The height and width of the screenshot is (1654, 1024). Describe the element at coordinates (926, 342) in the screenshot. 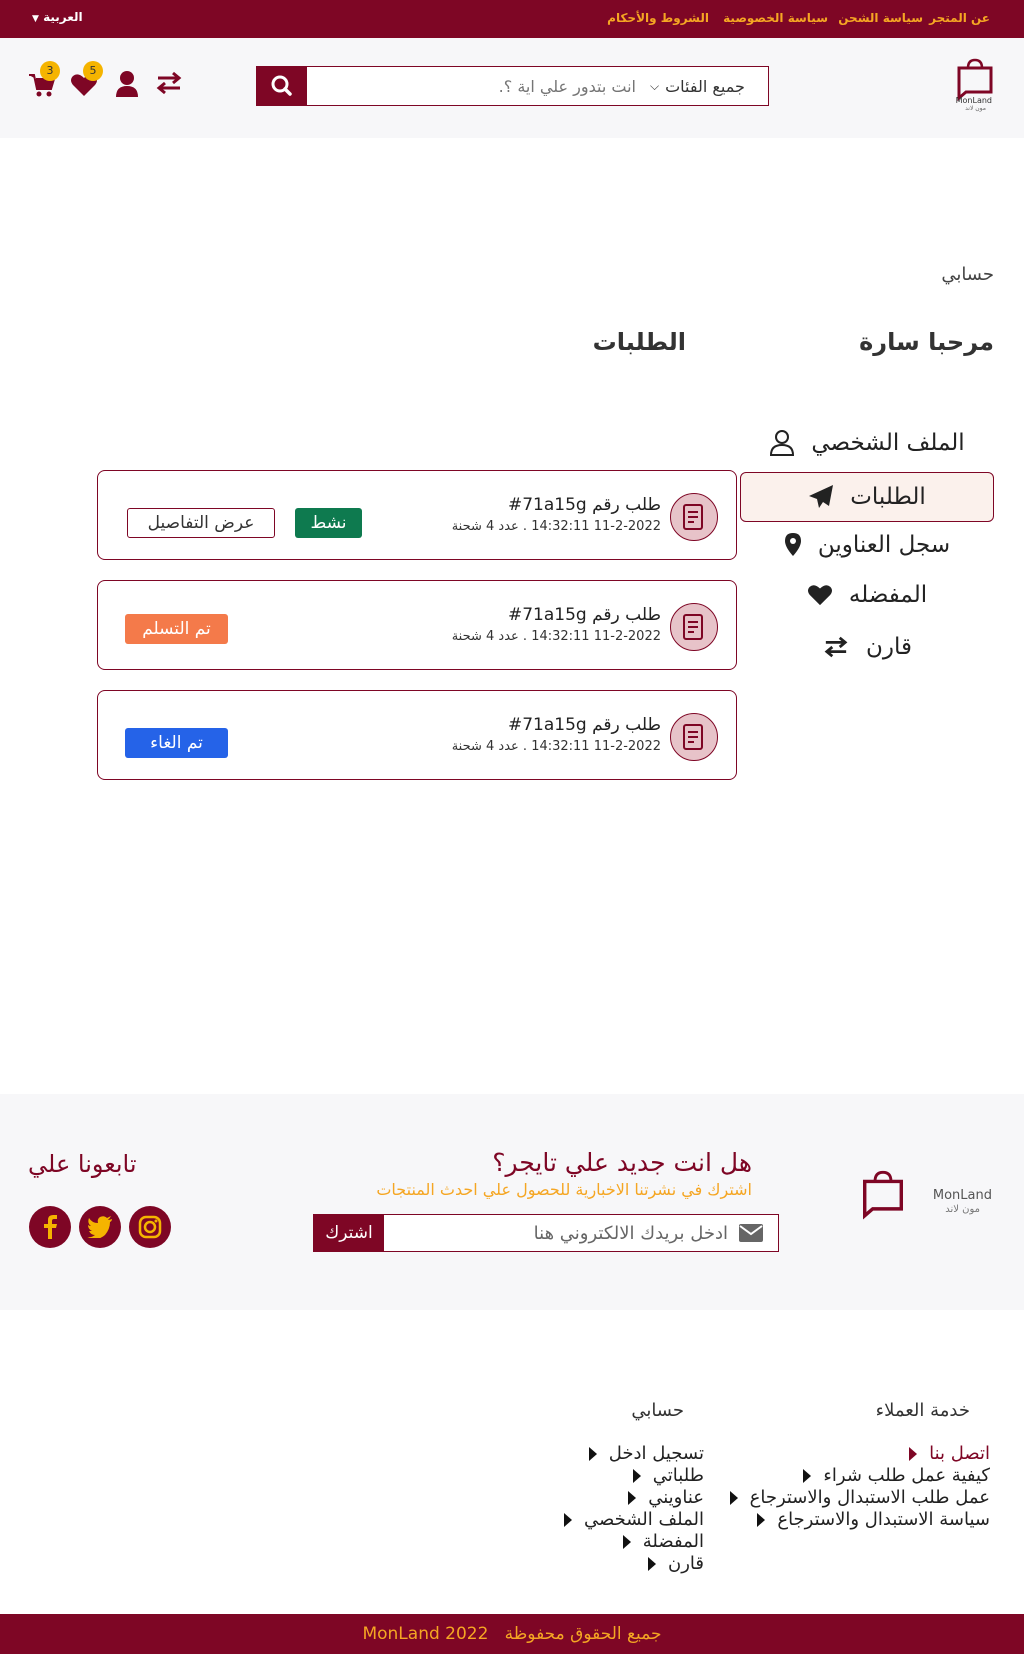

I see `welcome-heading: مرحبا سارة` at that location.